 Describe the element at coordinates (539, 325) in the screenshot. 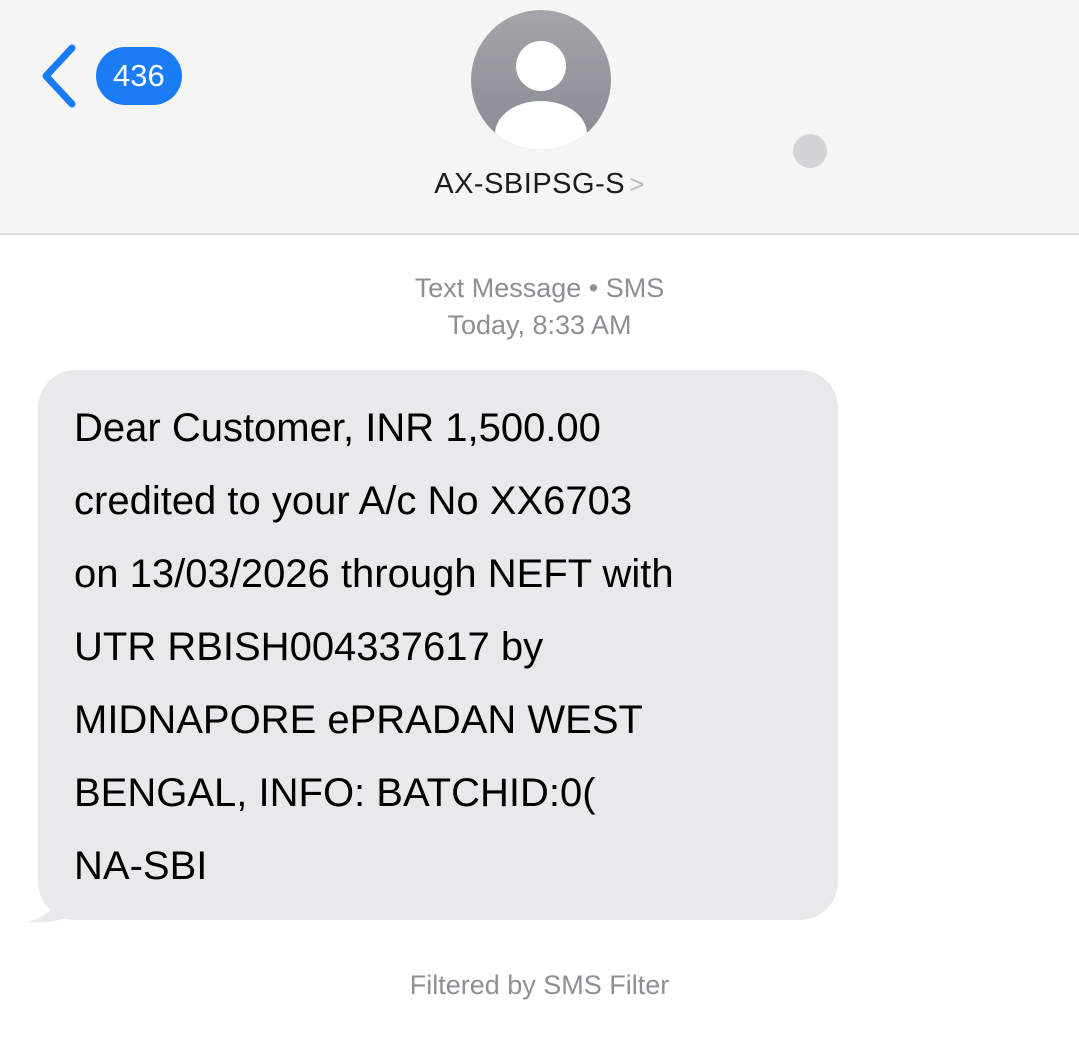

I see `message-timestamp: Today, 8:33 AM` at that location.